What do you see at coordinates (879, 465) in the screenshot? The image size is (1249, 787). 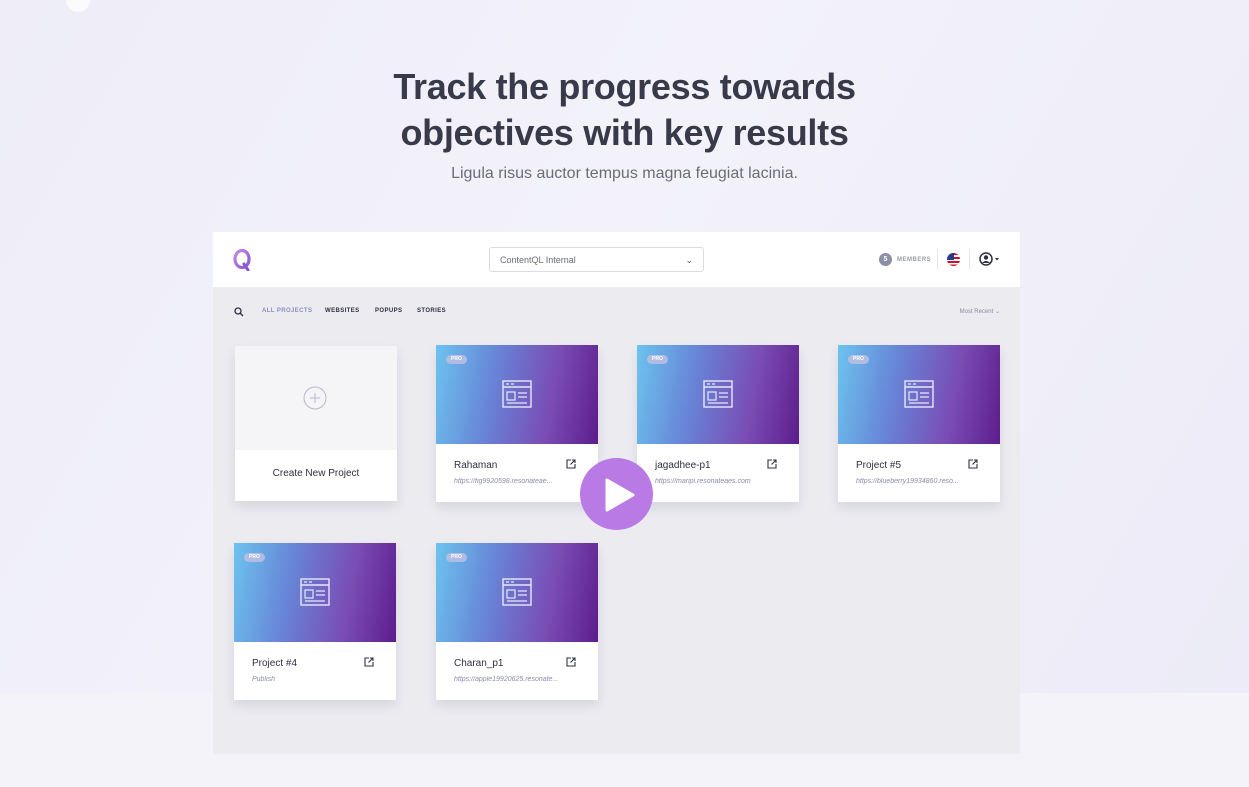 I see `project-name: Project #5` at bounding box center [879, 465].